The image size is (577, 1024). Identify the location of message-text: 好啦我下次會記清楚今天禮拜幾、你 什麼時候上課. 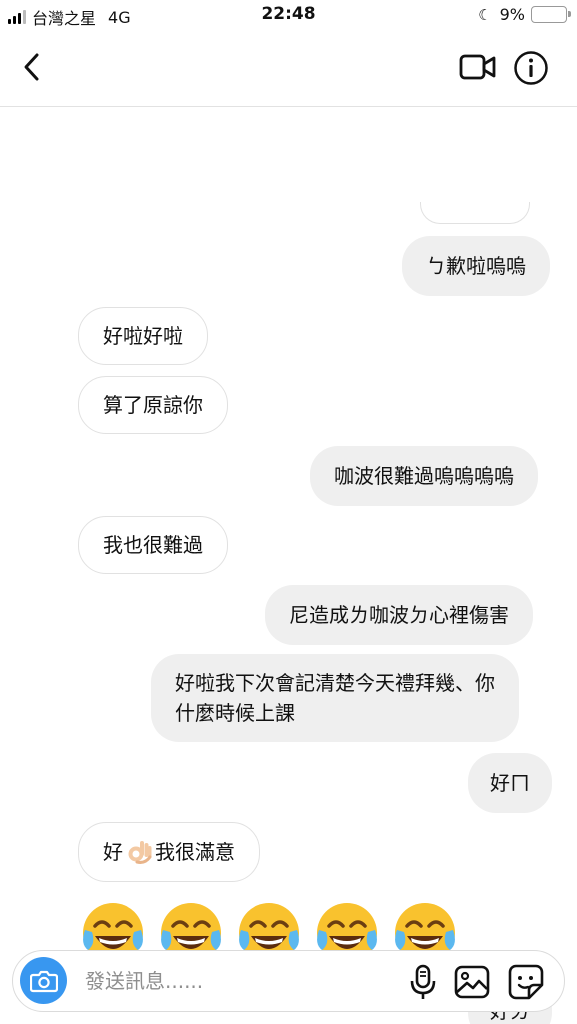
(335, 698).